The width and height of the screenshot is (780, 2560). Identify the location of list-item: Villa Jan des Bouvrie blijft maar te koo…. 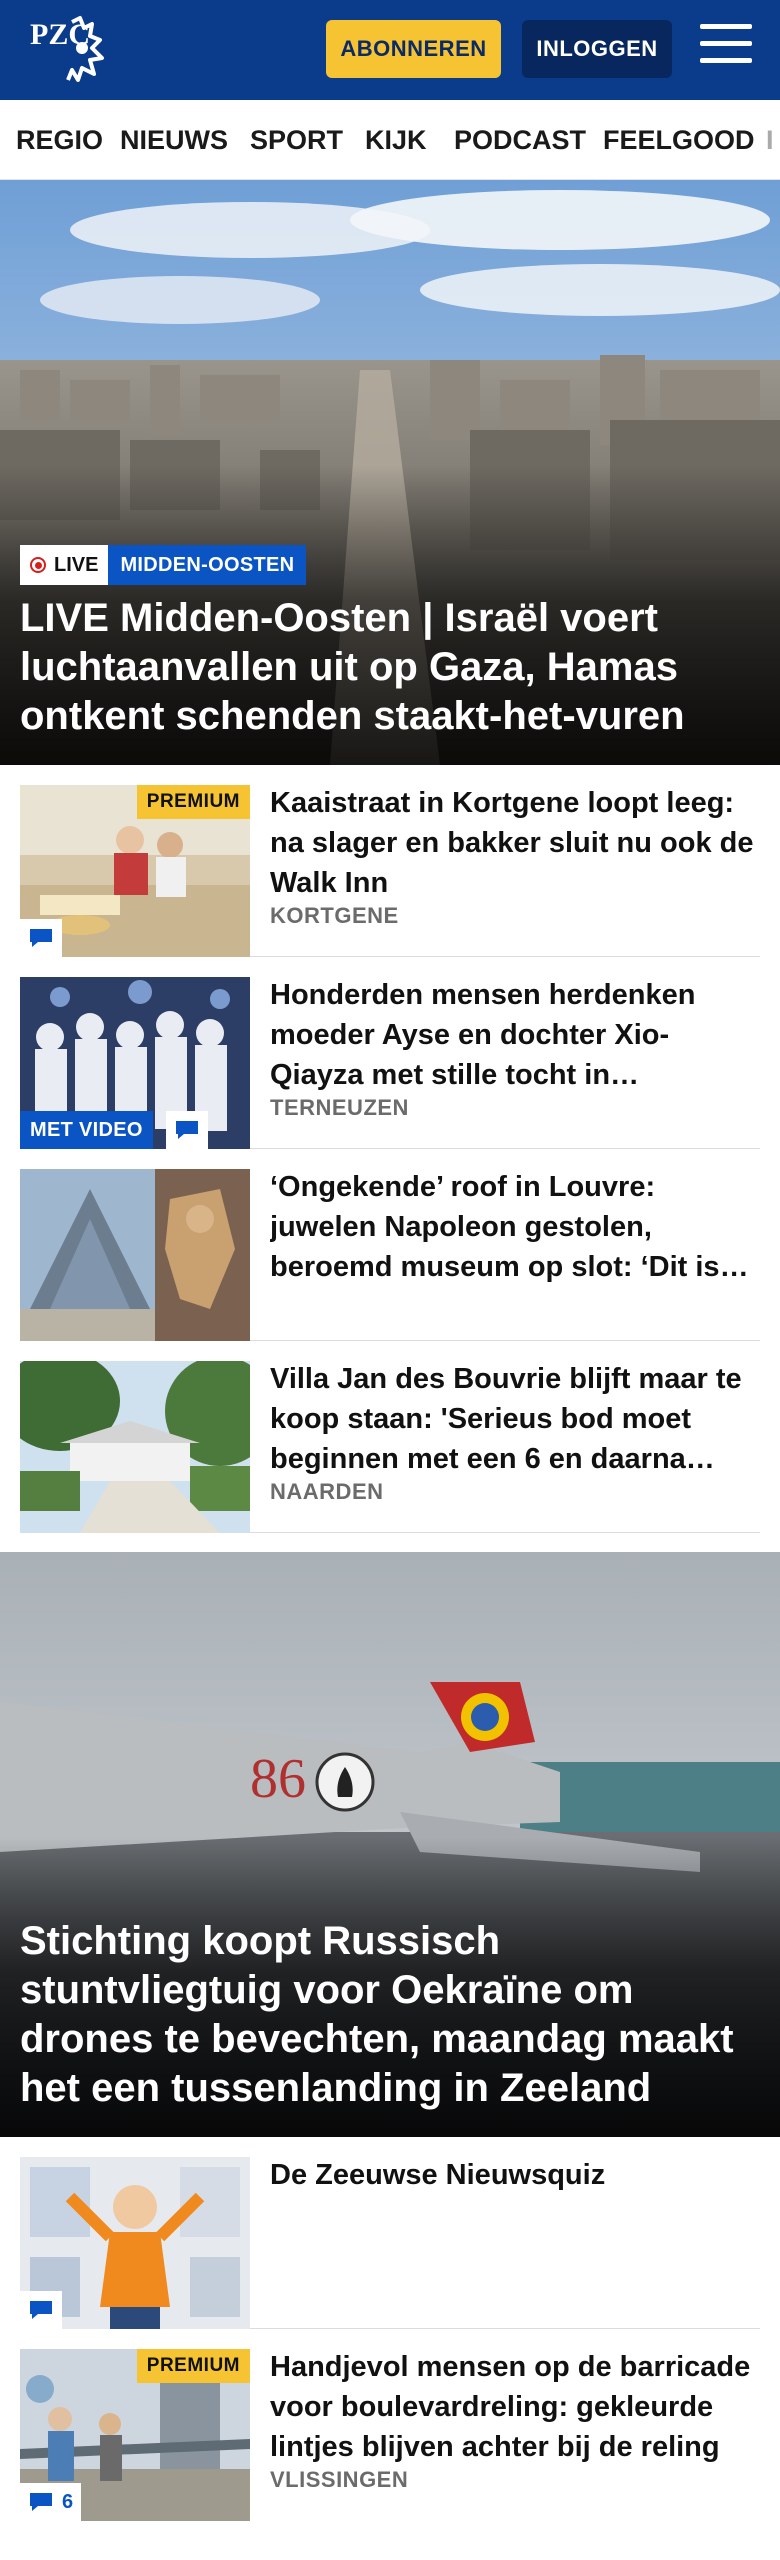
(390, 1437).